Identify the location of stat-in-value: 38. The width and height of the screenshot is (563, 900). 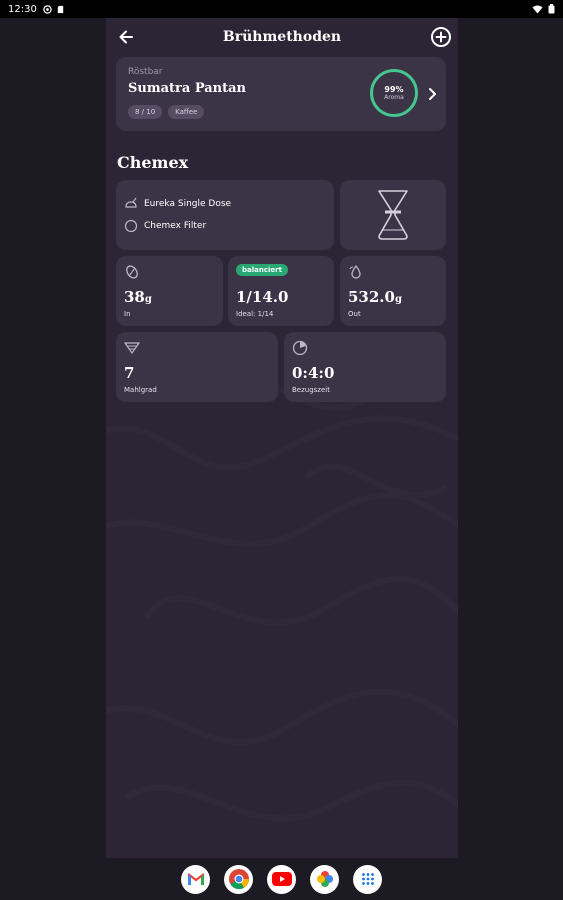
(134, 297).